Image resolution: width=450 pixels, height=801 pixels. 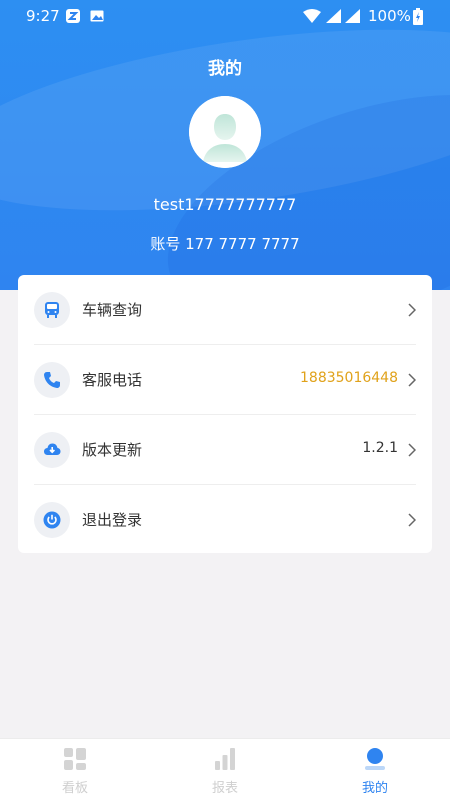 What do you see at coordinates (52, 380) in the screenshot?
I see `phone-icon` at bounding box center [52, 380].